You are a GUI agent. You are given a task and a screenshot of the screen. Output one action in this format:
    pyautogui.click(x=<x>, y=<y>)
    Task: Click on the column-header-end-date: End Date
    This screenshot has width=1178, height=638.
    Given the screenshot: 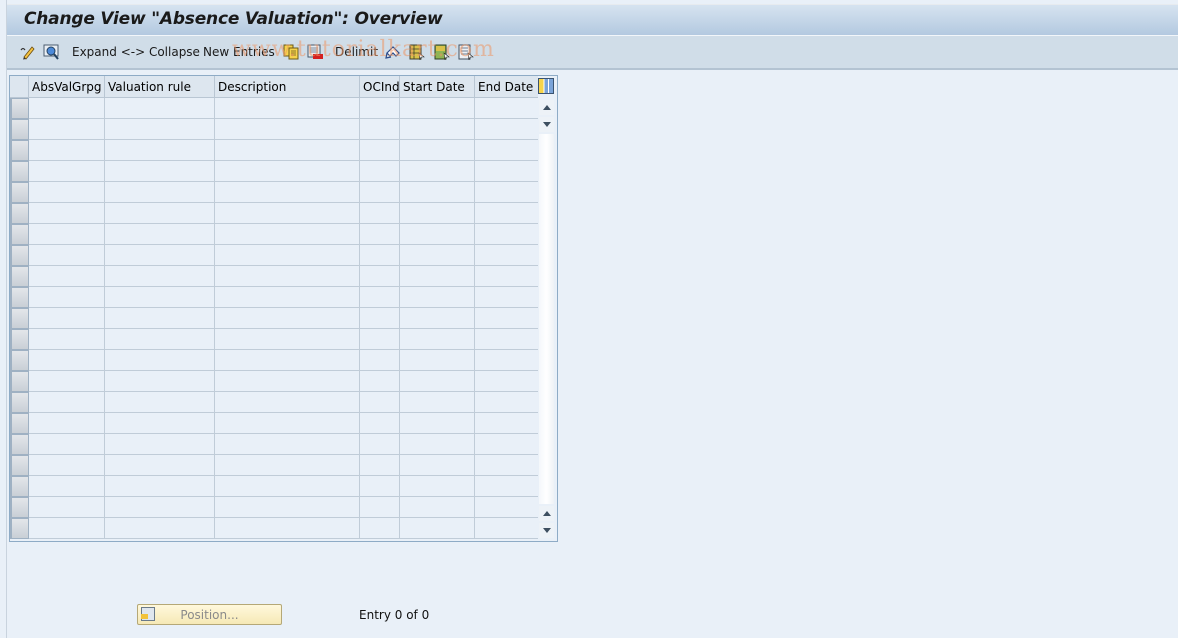 What is the action you would take?
    pyautogui.click(x=506, y=87)
    